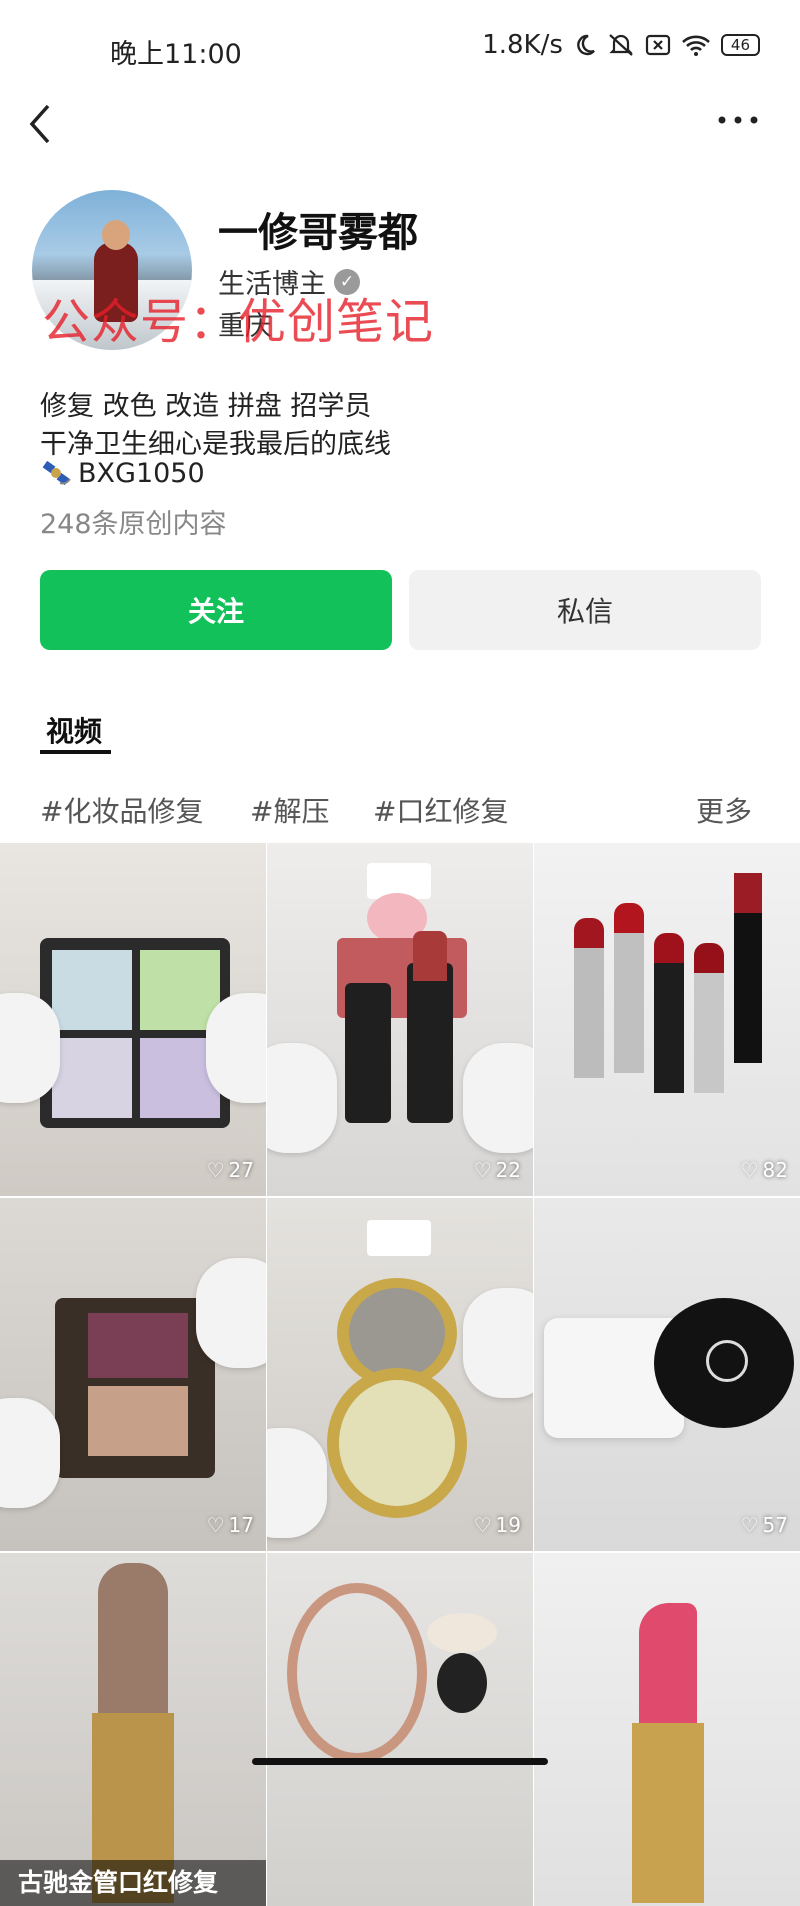  I want to click on like-count: ♡ 22, so click(497, 1170).